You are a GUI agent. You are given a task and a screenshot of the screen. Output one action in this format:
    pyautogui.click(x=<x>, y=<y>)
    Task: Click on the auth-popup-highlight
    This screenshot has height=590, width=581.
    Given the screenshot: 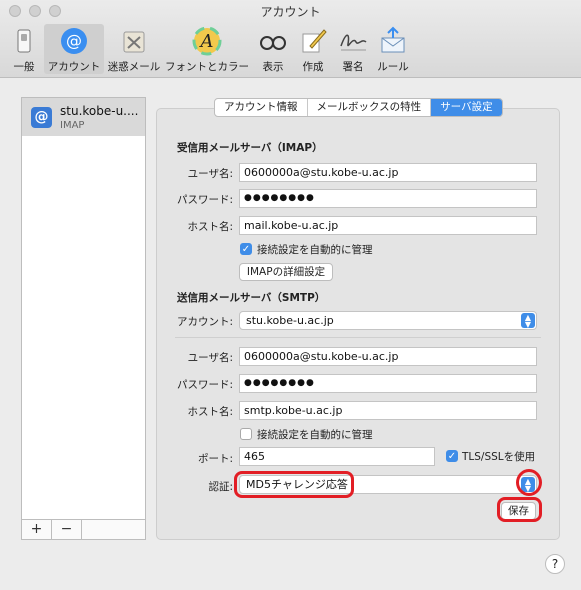 What is the action you would take?
    pyautogui.click(x=529, y=482)
    